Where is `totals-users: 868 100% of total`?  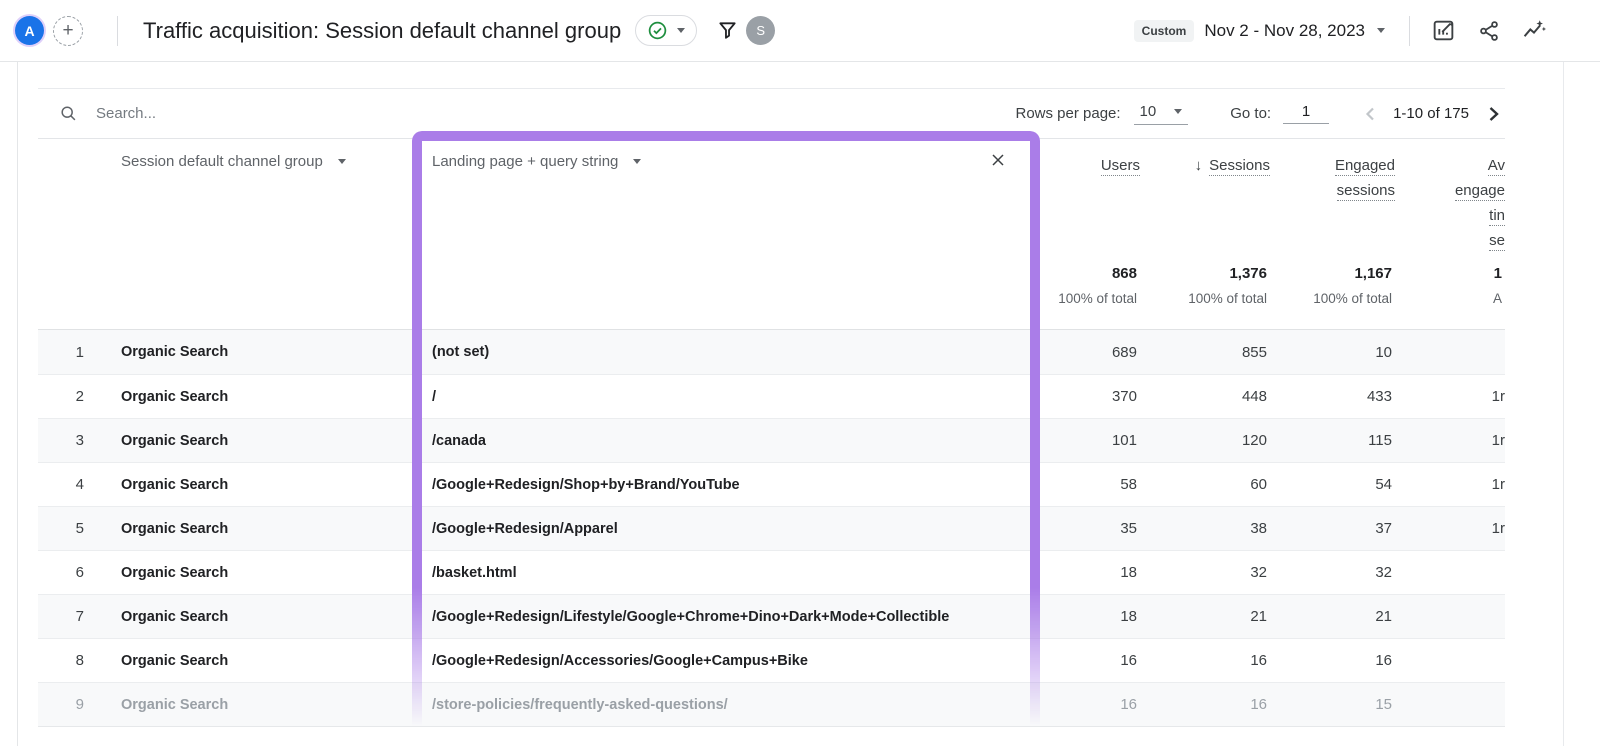
totals-users: 868 100% of total is located at coordinates (1097, 285).